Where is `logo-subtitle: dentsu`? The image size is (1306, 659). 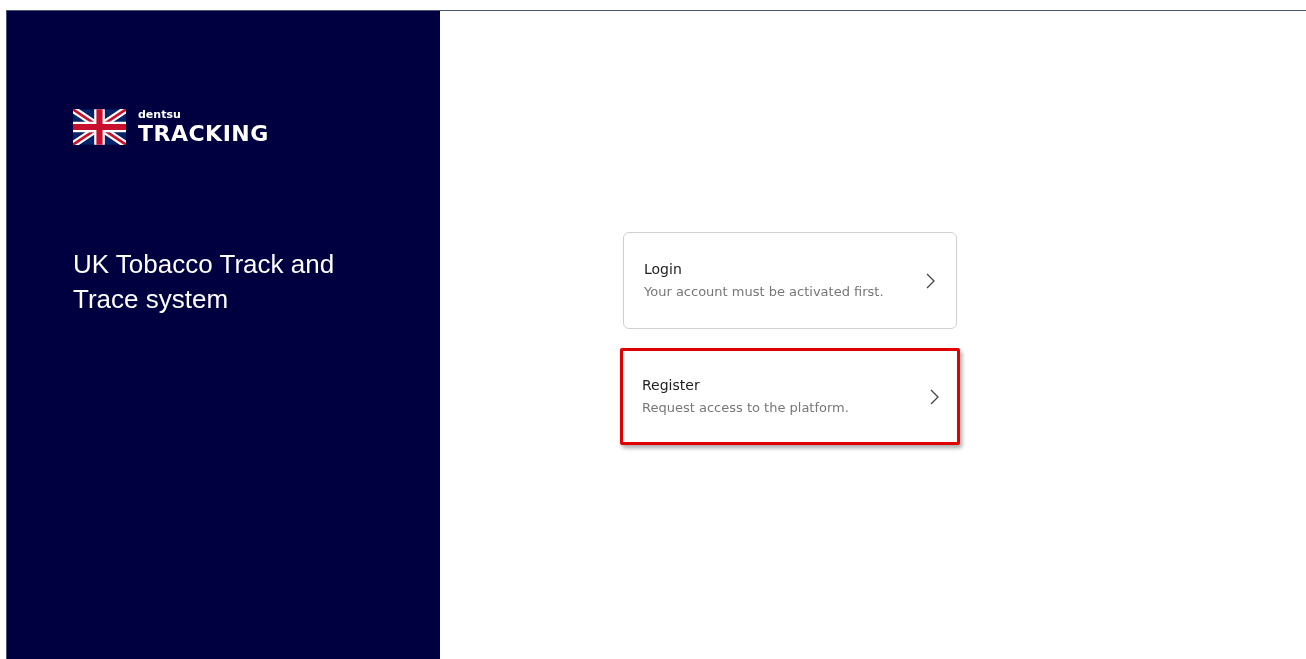 logo-subtitle: dentsu is located at coordinates (160, 114).